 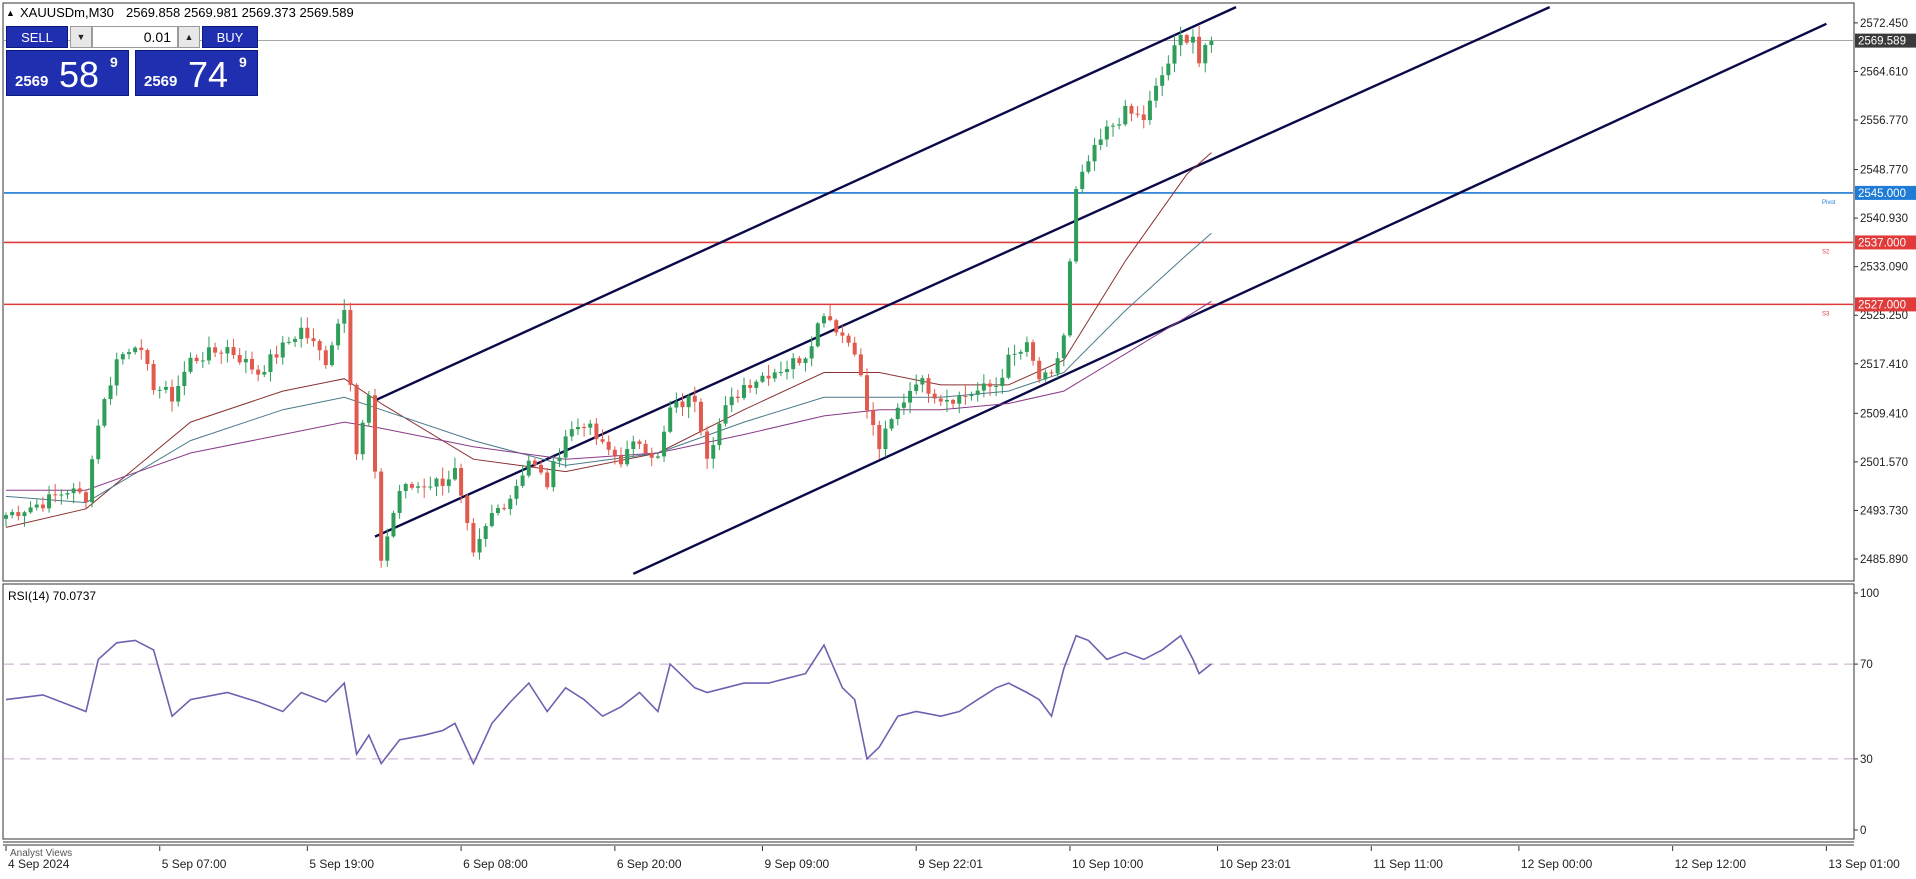 What do you see at coordinates (79, 74) in the screenshot?
I see `sell-price-big: 58` at bounding box center [79, 74].